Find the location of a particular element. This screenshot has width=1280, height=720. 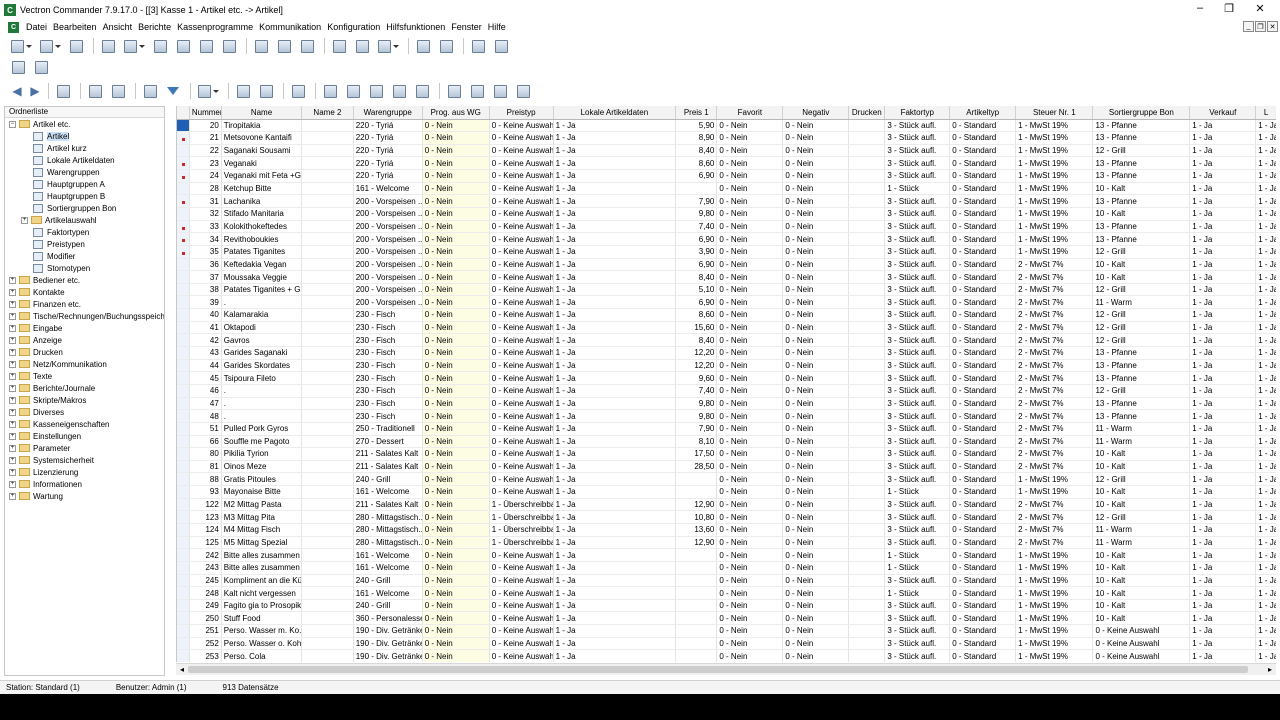

table-cell: 7,90 is located at coordinates (696, 201).